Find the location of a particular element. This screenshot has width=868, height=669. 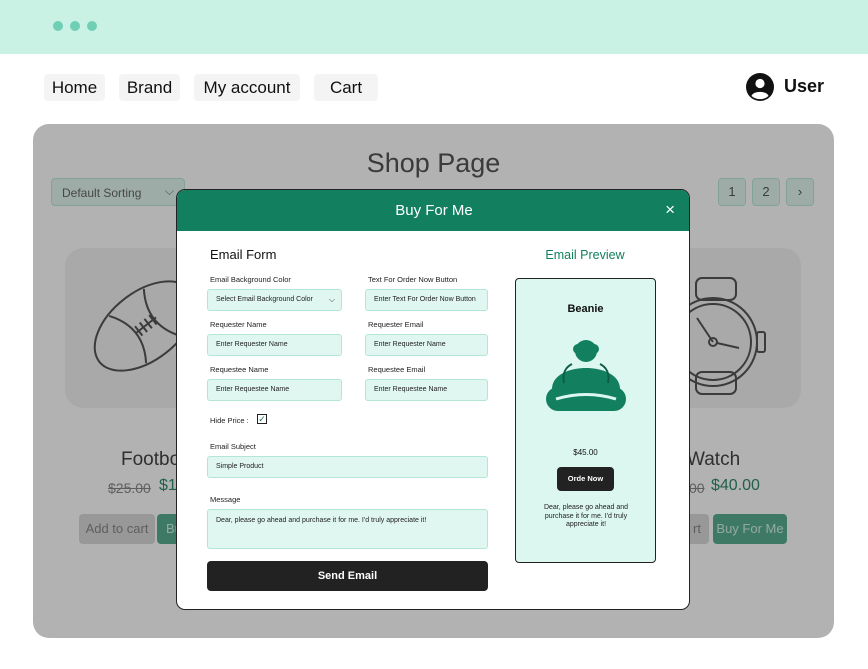

nav-home: Home is located at coordinates (74, 87).